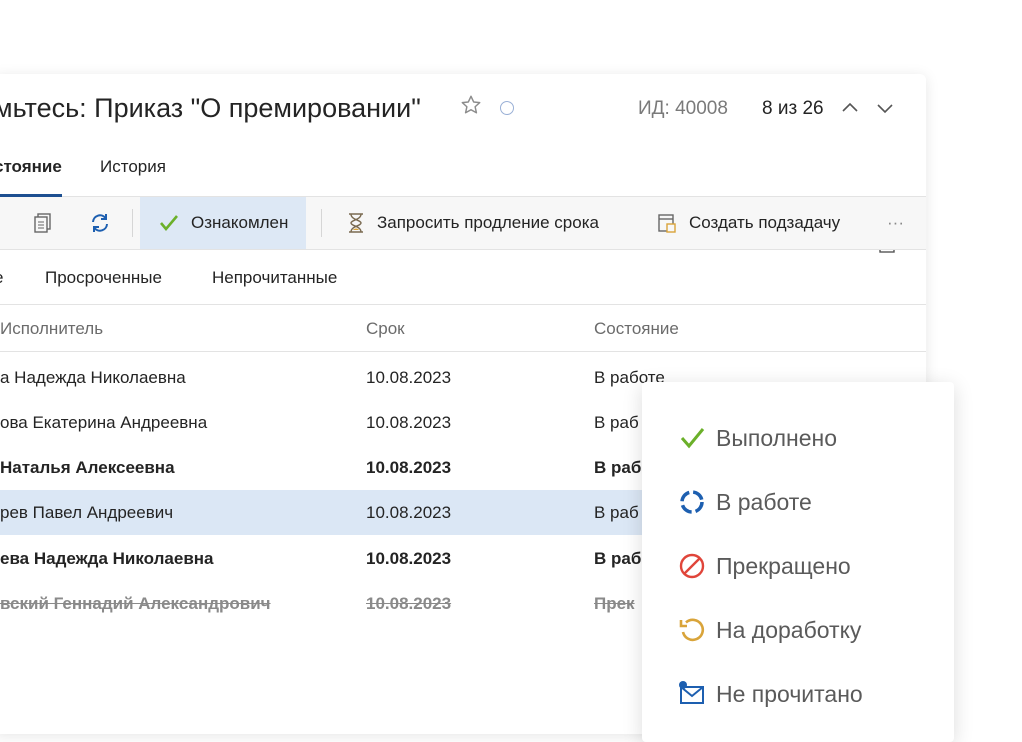 The height and width of the screenshot is (742, 1022). I want to click on status-option-in-progress: В работе, so click(745, 502).